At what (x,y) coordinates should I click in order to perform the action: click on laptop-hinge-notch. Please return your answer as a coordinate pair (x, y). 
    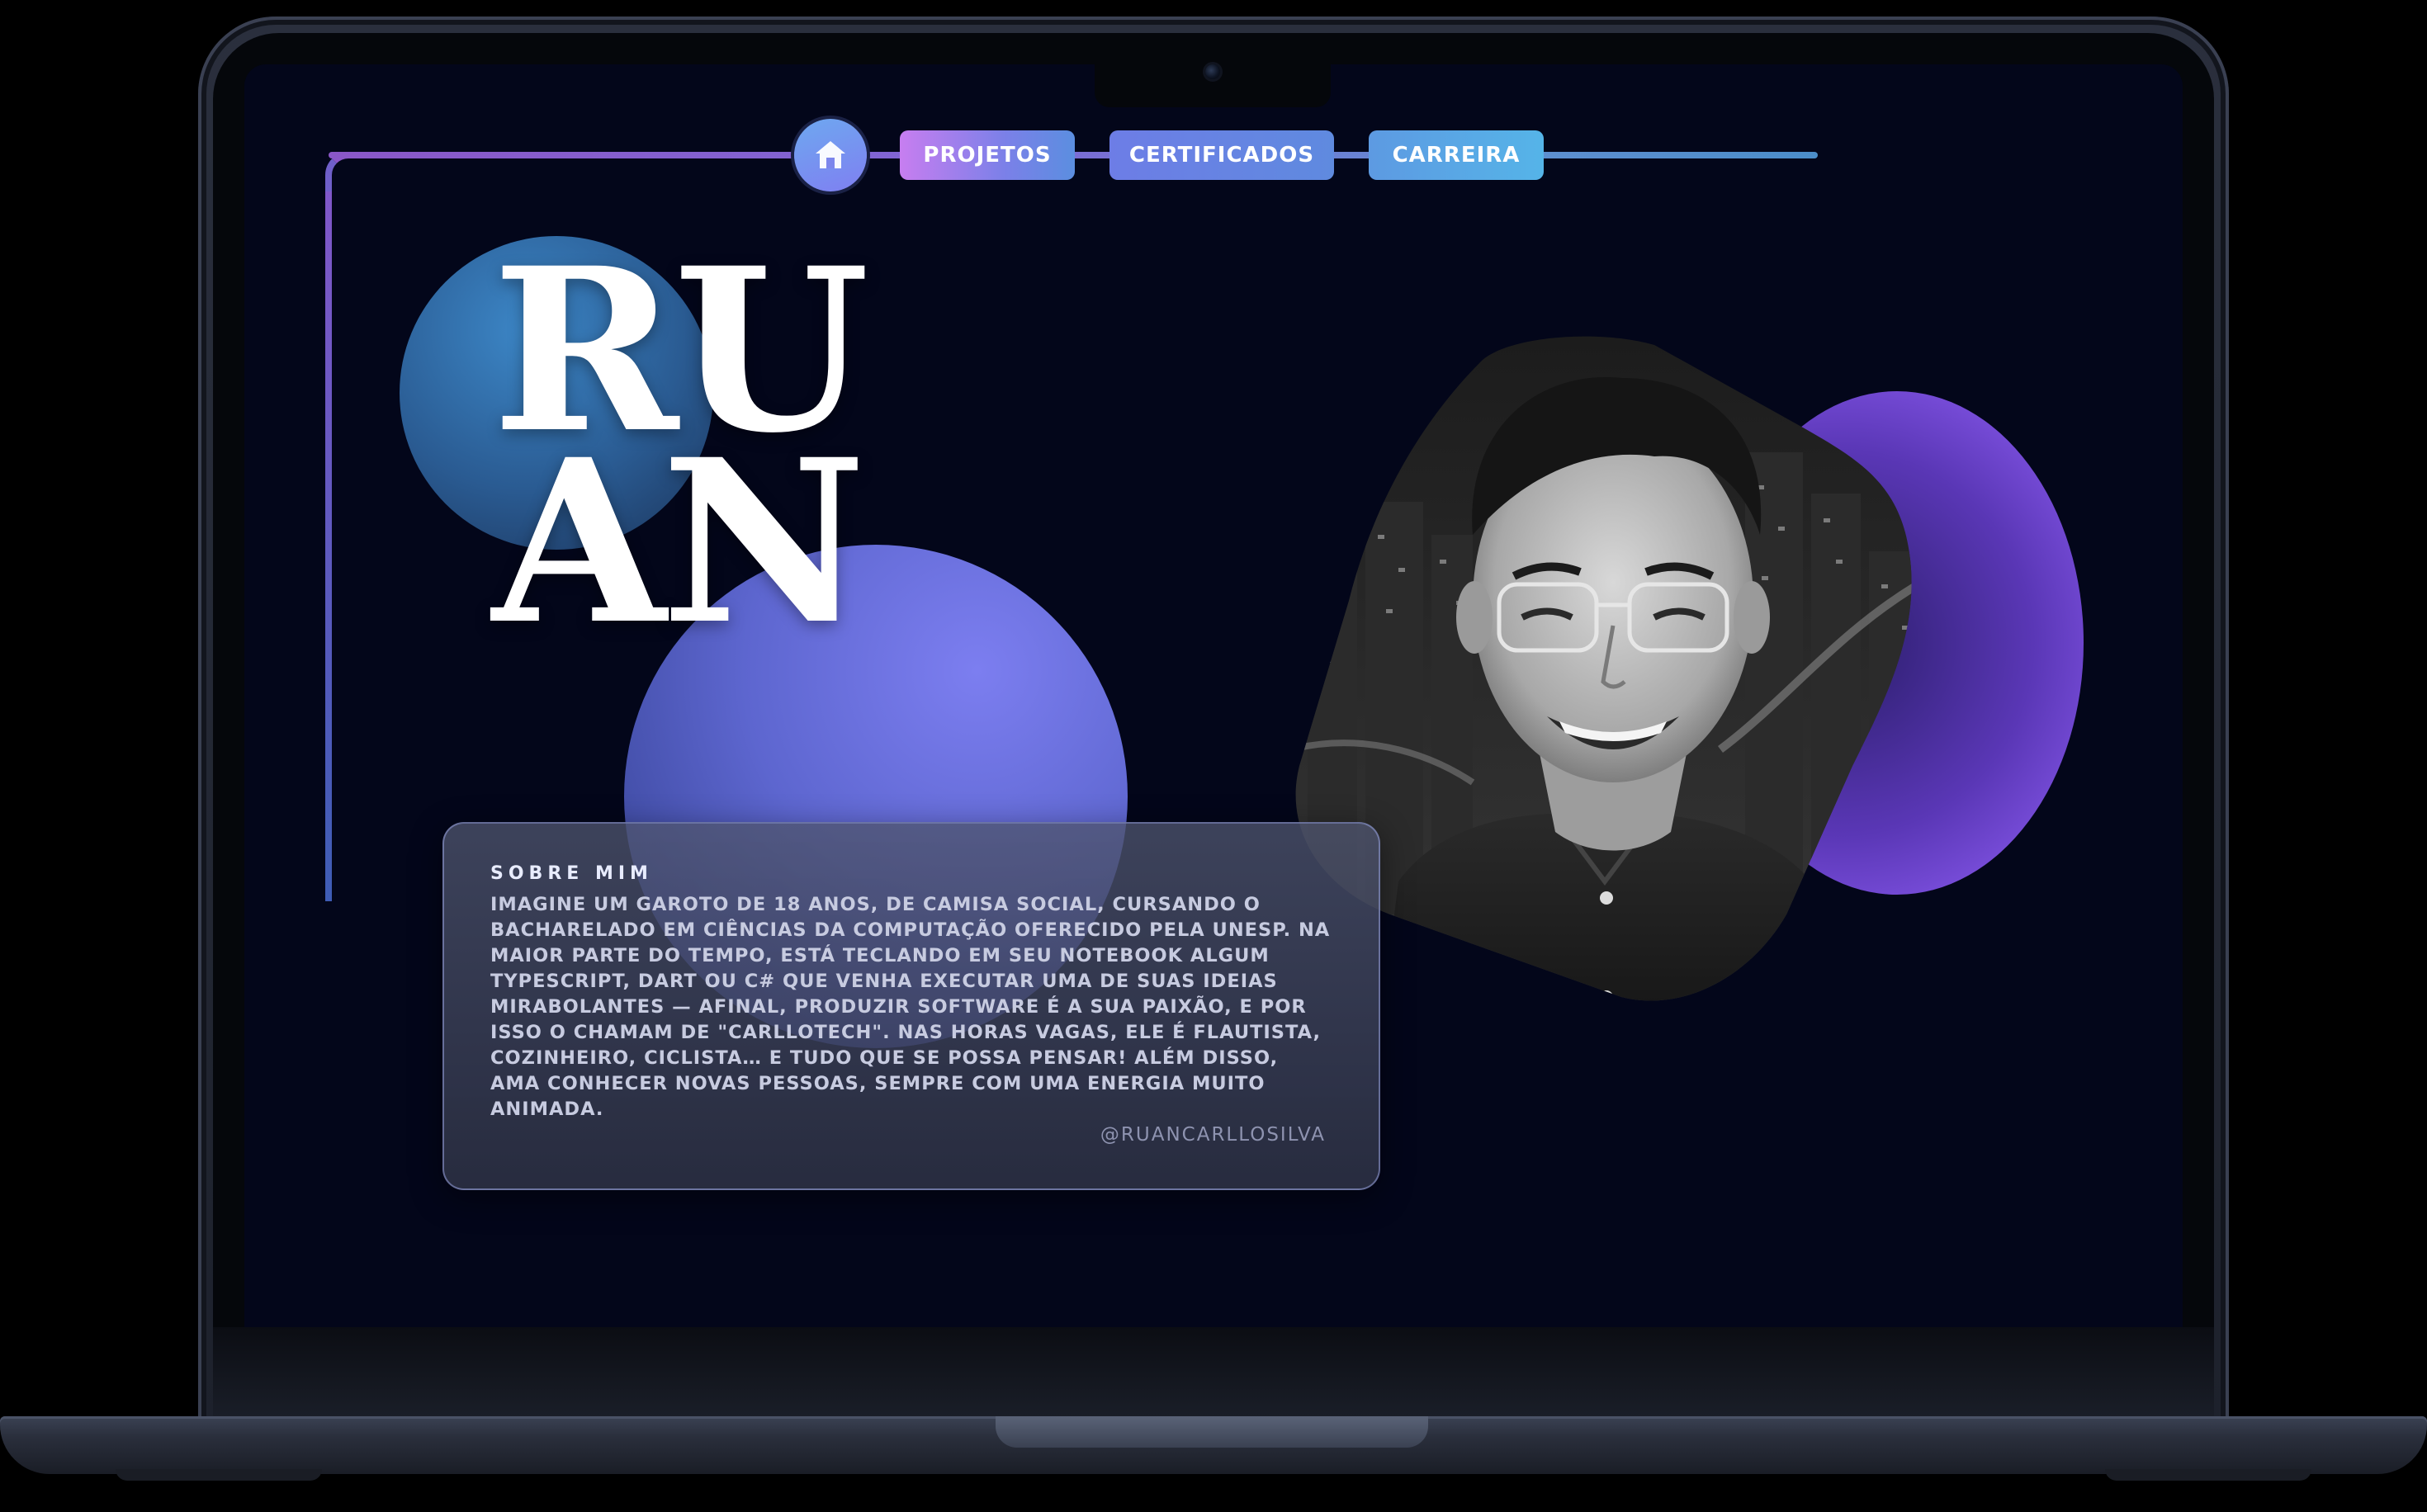
    Looking at the image, I should click on (1212, 1432).